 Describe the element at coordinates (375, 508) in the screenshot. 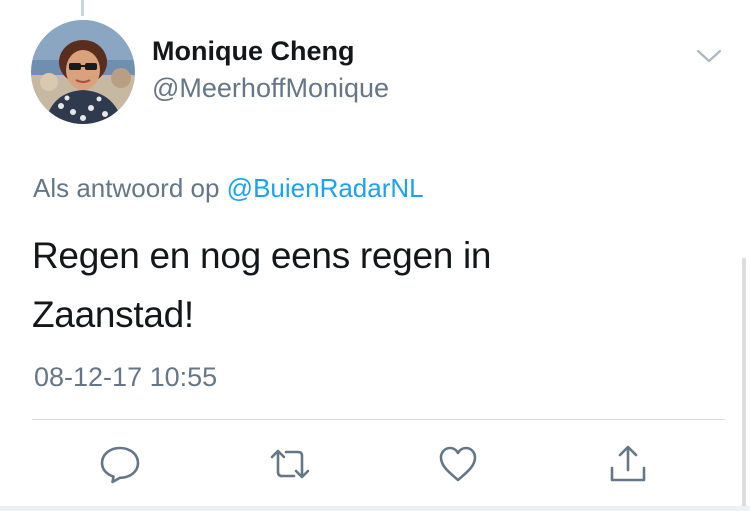

I see `bottom-divider` at that location.